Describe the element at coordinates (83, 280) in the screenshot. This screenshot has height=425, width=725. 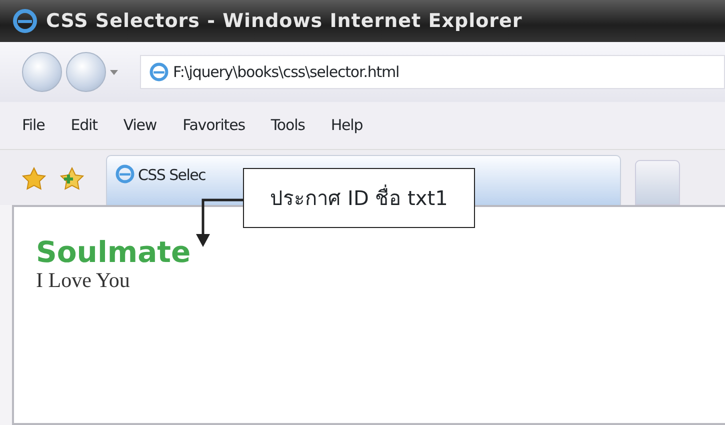
I see `page-text: I Love You` at that location.